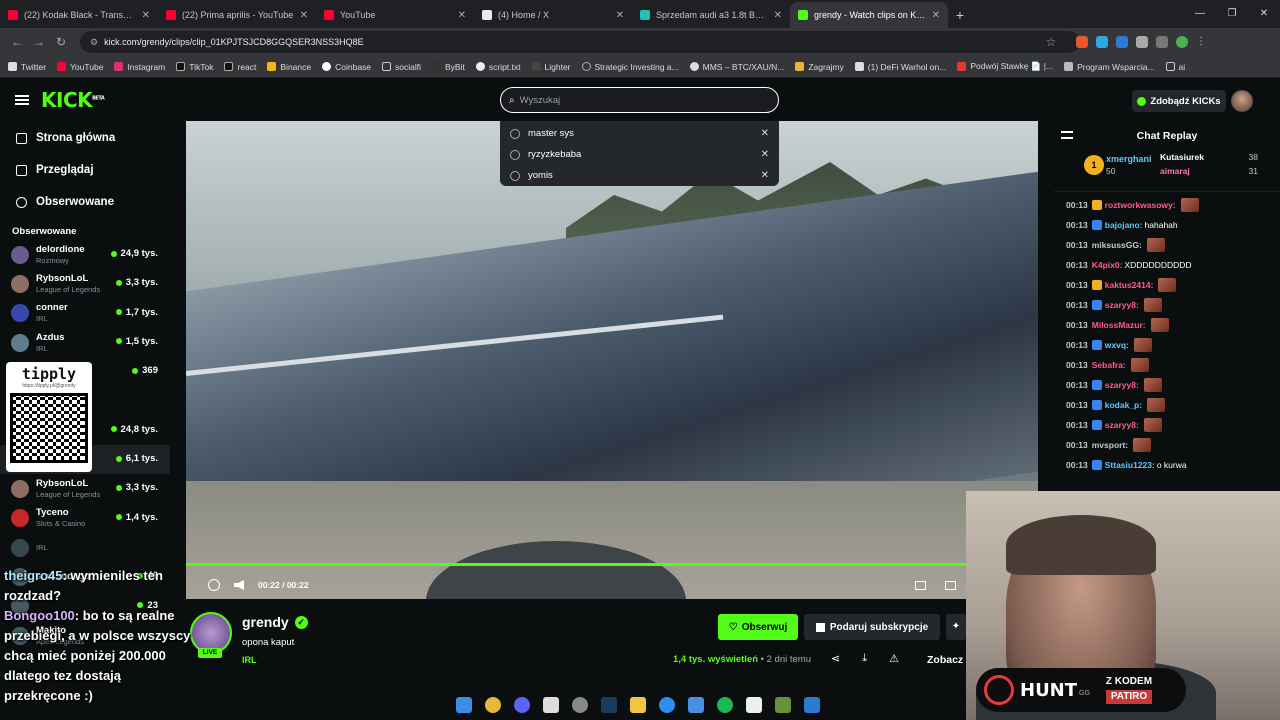 This screenshot has width=1280, height=720. Describe the element at coordinates (85, 547) in the screenshot. I see `sidebar-channel: IRL` at that location.